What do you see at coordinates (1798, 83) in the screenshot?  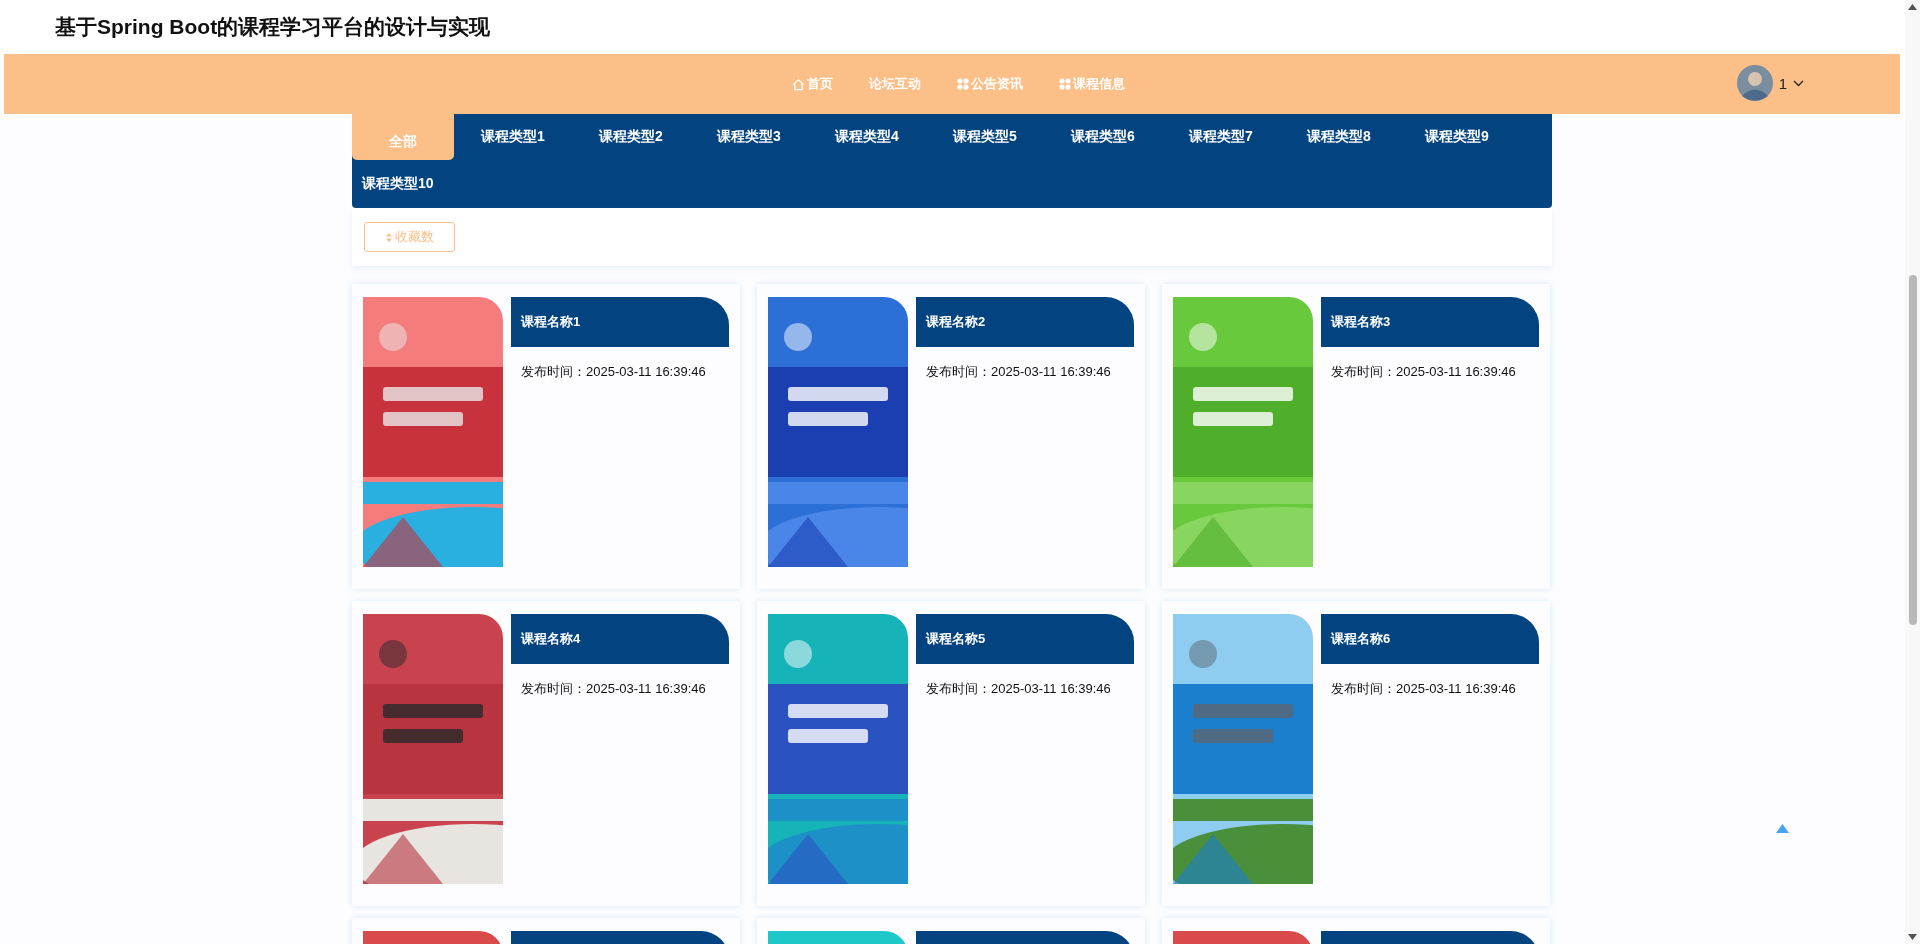 I see `chevron-down-icon` at bounding box center [1798, 83].